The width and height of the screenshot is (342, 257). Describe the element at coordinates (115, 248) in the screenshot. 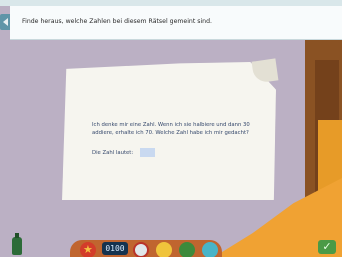

I see `clock-display: 0100` at that location.